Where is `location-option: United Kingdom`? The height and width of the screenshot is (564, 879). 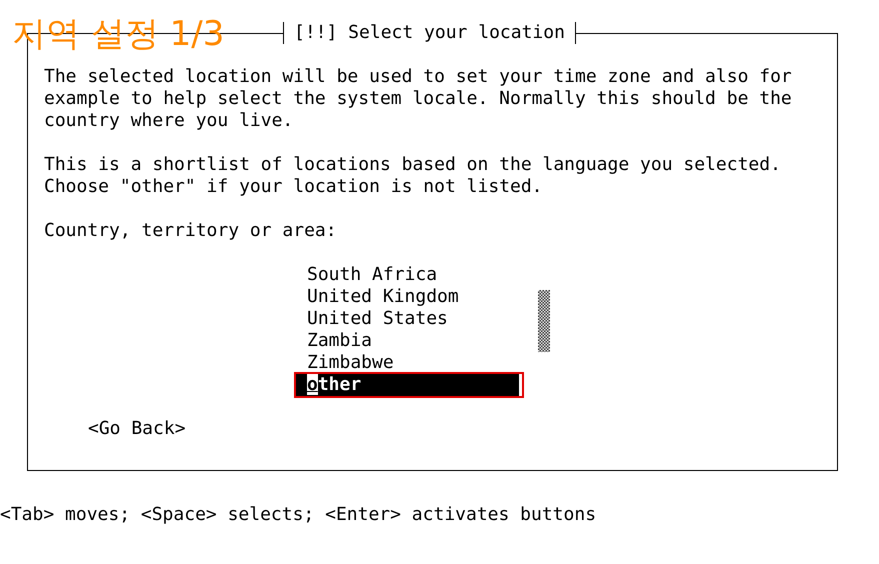
location-option: United Kingdom is located at coordinates (409, 297).